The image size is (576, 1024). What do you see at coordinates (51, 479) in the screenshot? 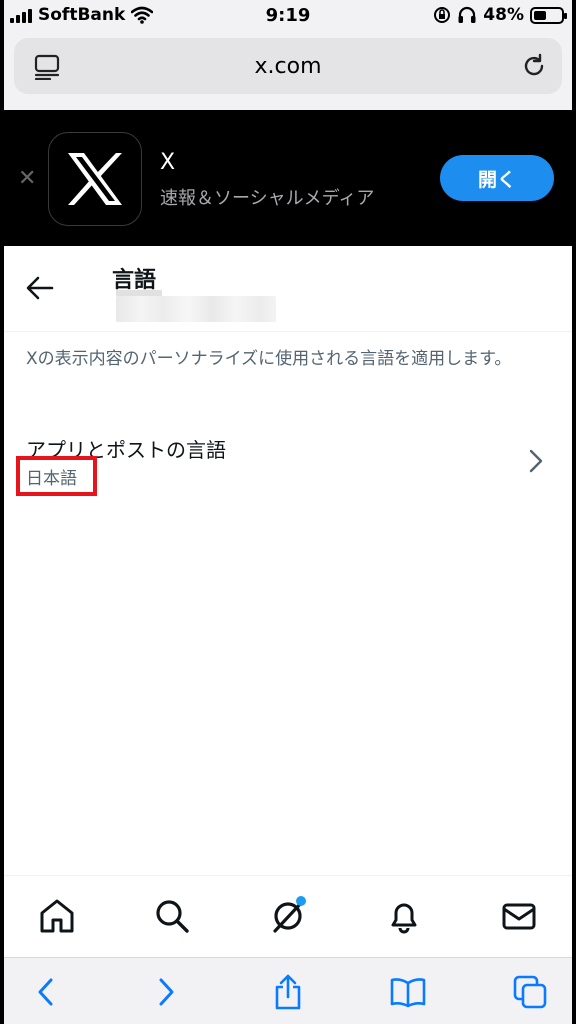
I see `setting-value: 日本語` at bounding box center [51, 479].